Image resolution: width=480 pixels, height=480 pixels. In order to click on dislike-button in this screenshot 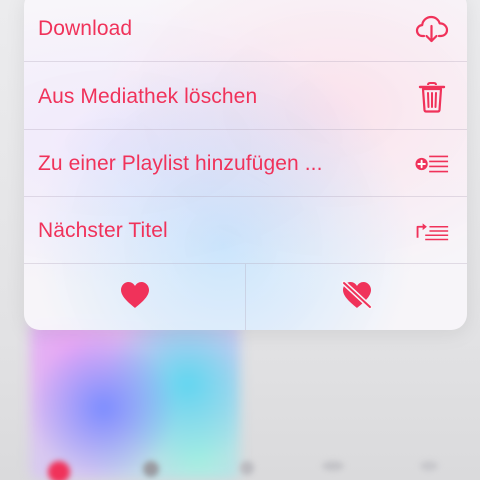, I will do `click(356, 297)`.